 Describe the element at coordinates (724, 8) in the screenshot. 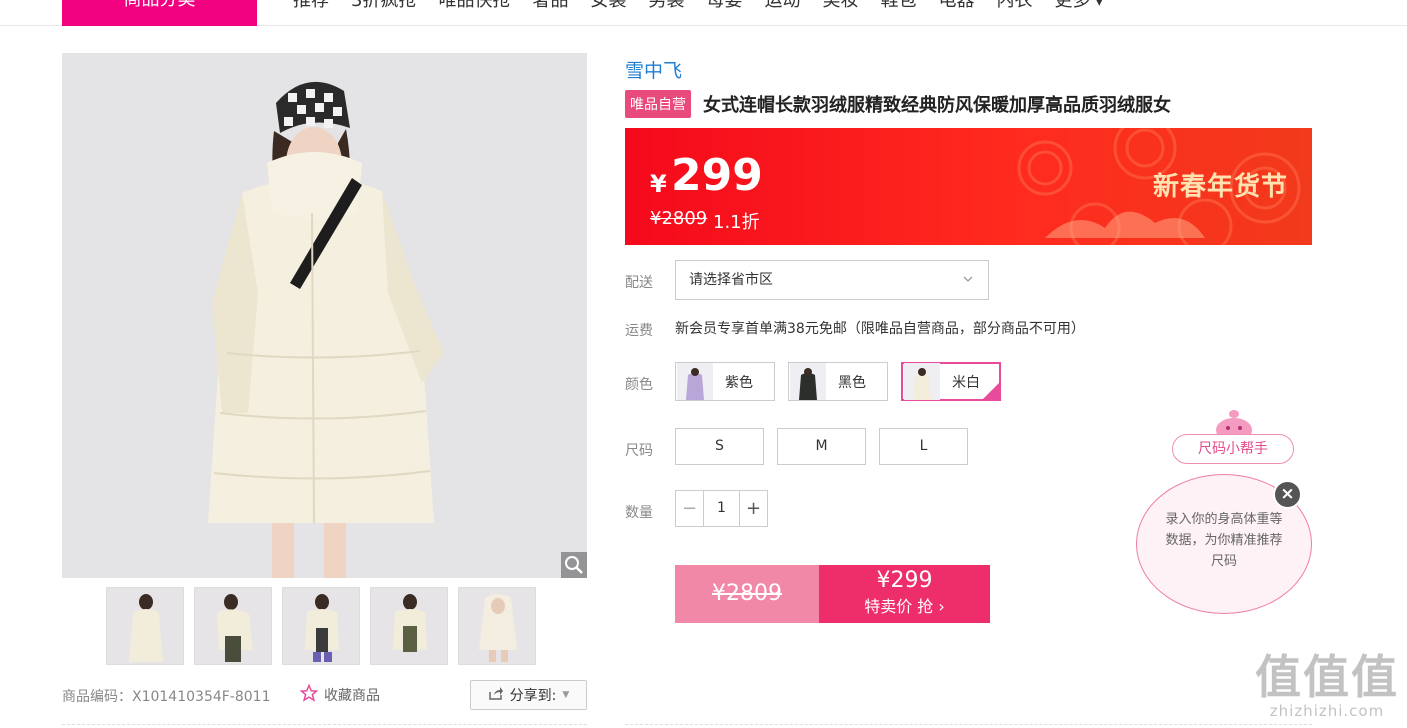

I see `nav-item-baby: 母婴` at that location.